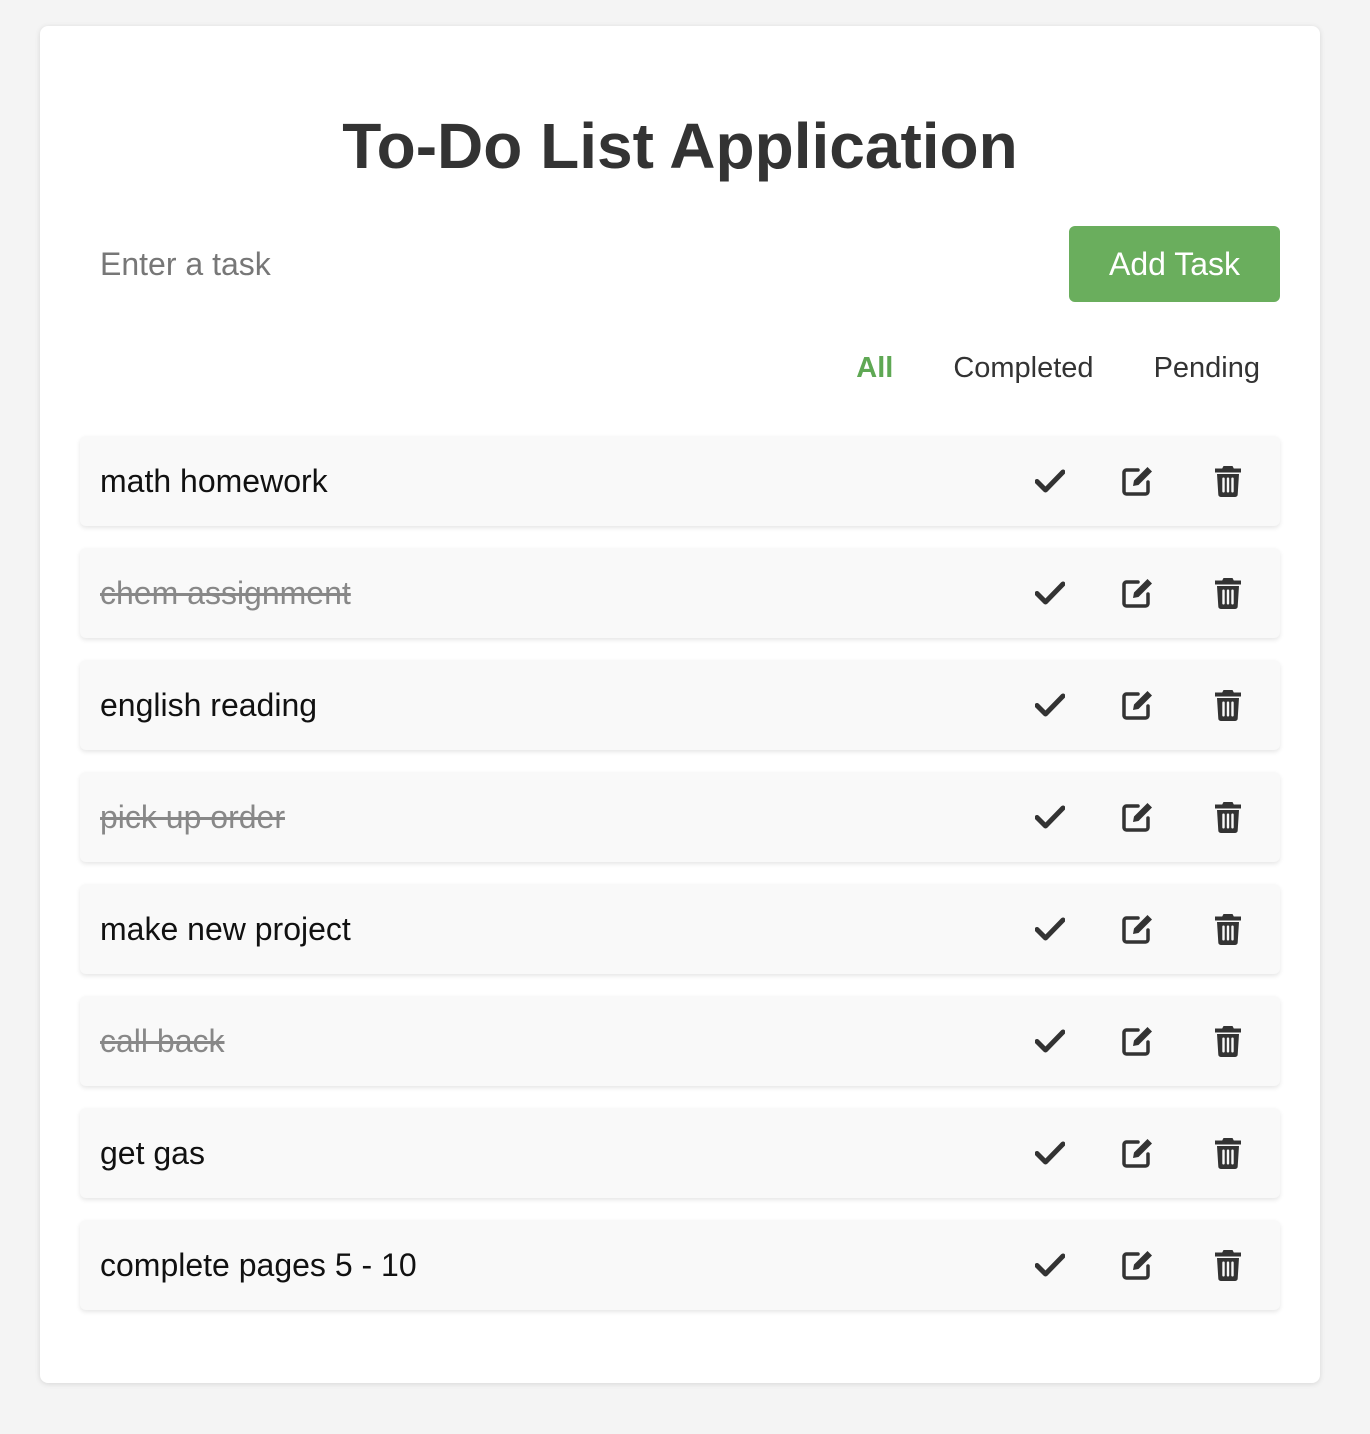 The height and width of the screenshot is (1434, 1370). Describe the element at coordinates (680, 481) in the screenshot. I see `task-item: math homework` at that location.